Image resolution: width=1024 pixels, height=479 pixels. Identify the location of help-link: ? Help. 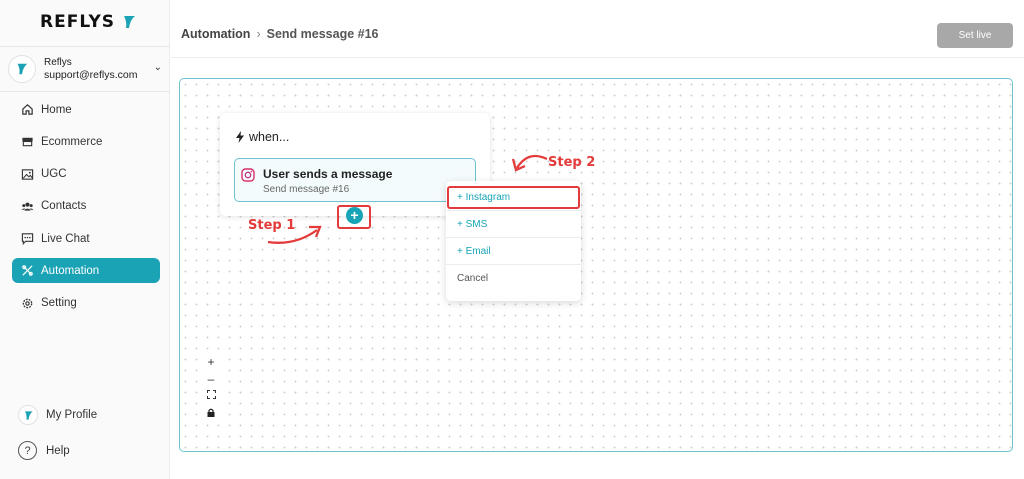
(44, 450).